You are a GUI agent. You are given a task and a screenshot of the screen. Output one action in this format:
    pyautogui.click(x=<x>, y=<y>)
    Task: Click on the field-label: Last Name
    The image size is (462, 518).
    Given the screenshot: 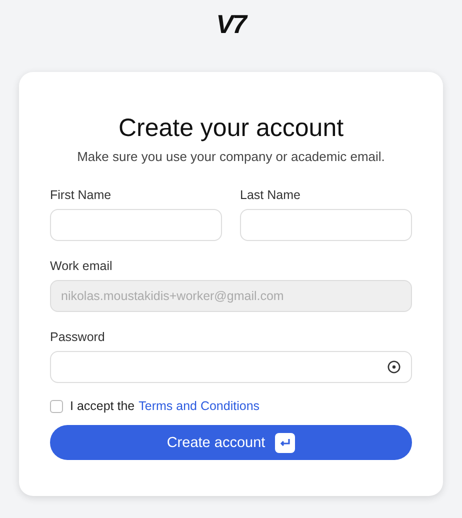 What is the action you would take?
    pyautogui.click(x=270, y=195)
    